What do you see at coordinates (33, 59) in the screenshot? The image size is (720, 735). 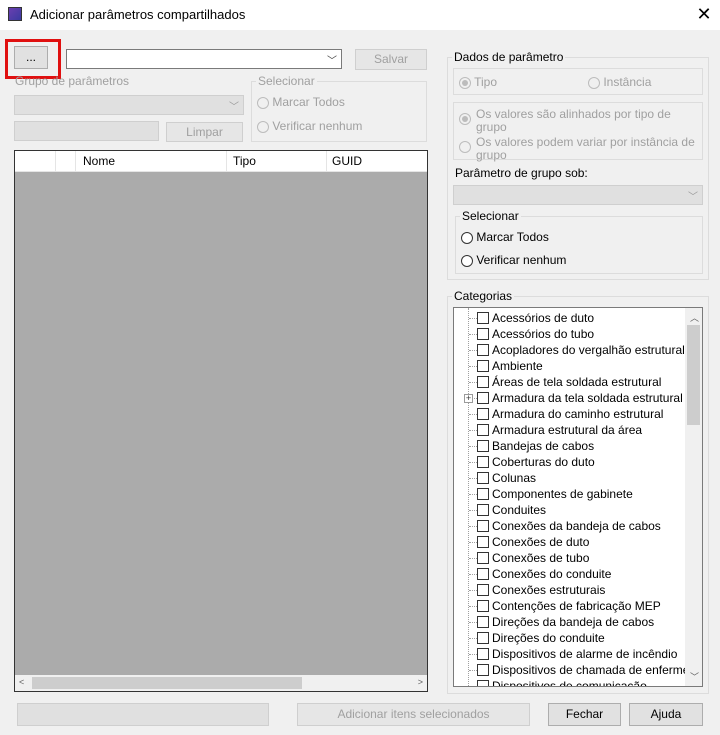 I see `highlight-box` at bounding box center [33, 59].